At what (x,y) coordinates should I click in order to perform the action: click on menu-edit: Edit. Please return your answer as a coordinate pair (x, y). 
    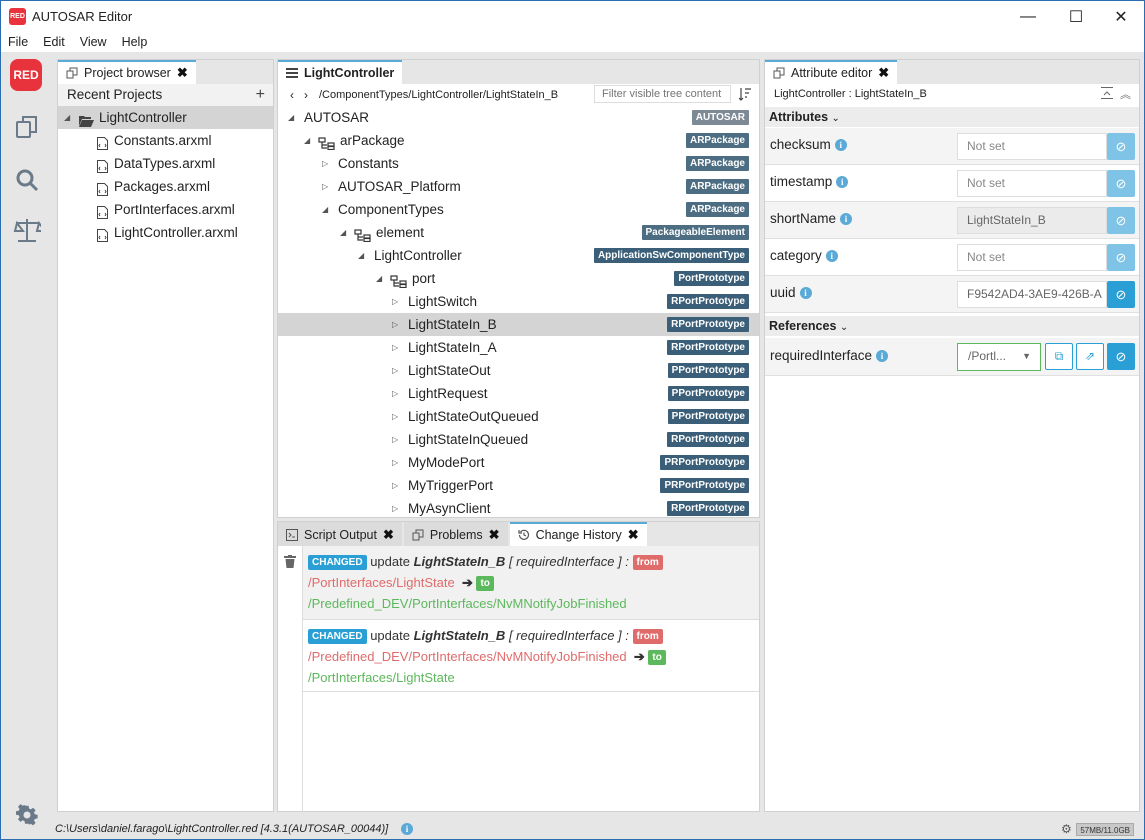
    Looking at the image, I should click on (54, 42).